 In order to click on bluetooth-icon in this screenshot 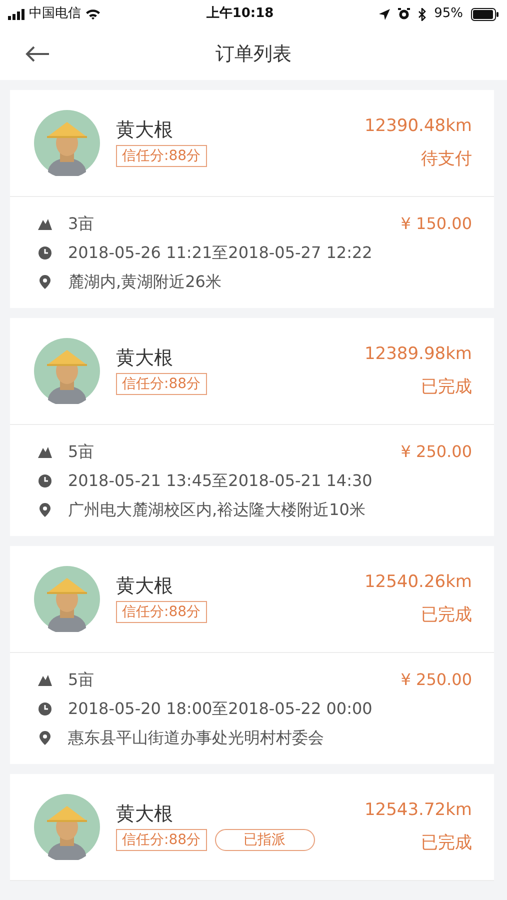, I will do `click(422, 14)`.